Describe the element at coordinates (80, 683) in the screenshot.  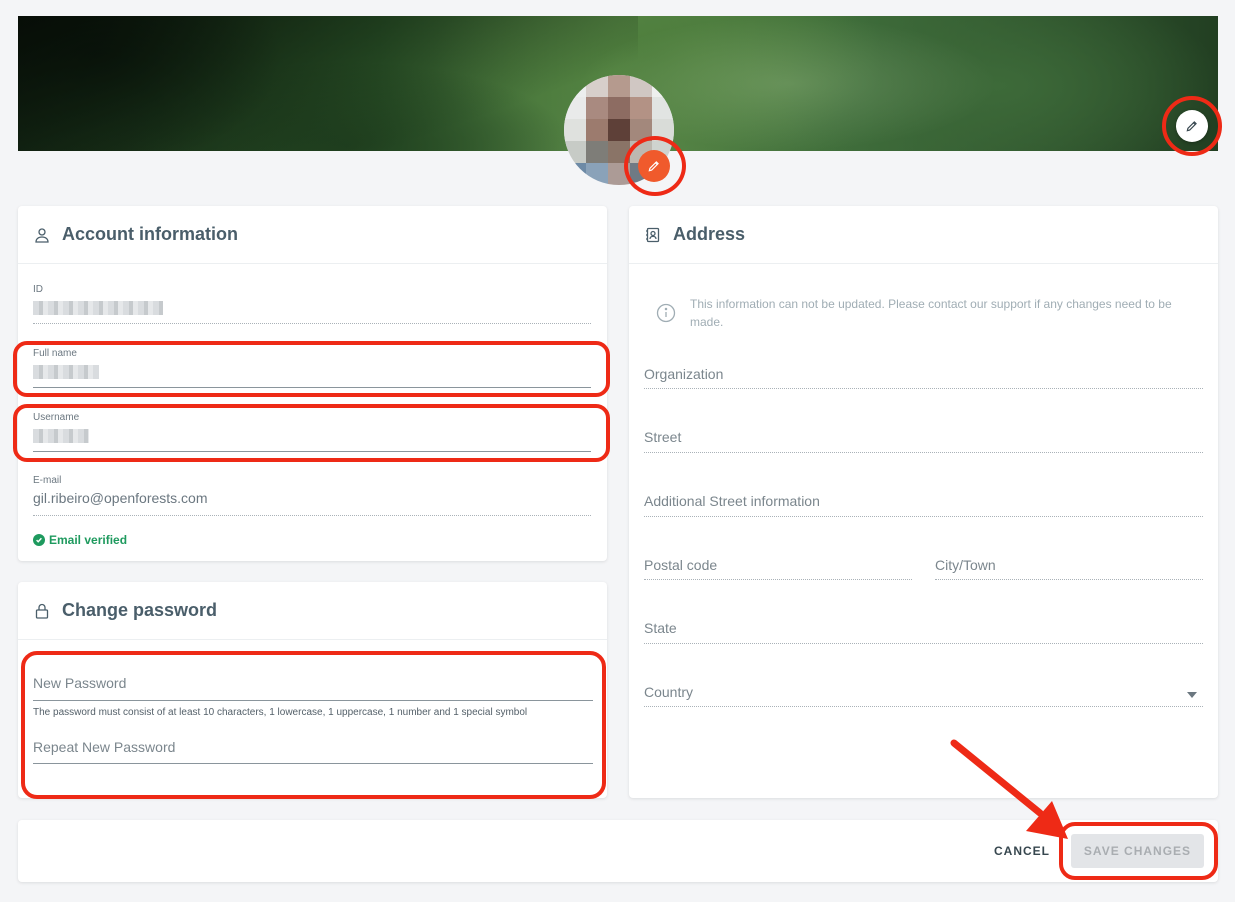
I see `new-password-label: New Password` at that location.